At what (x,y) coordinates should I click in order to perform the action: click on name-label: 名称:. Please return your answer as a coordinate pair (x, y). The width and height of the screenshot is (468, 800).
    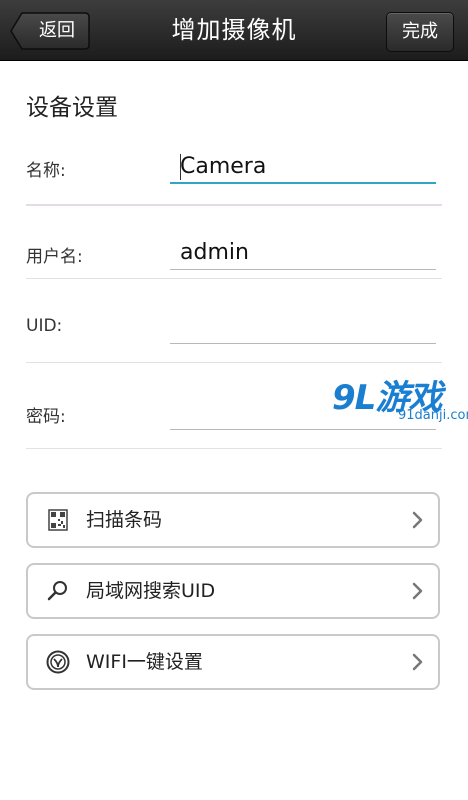
    Looking at the image, I should click on (46, 171).